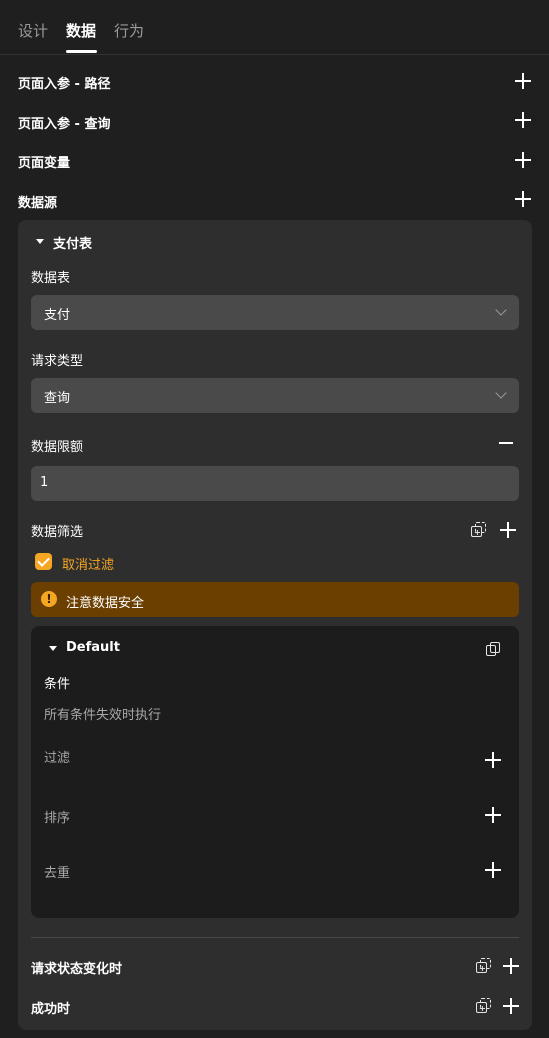 Image resolution: width=549 pixels, height=1038 pixels. What do you see at coordinates (64, 124) in the screenshot?
I see `section-query-params: 页面入参 - 查询` at bounding box center [64, 124].